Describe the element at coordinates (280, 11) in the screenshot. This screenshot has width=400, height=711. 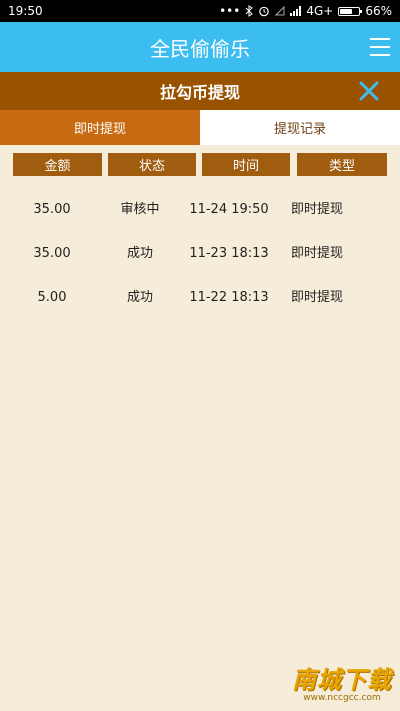
I see `no-signal-icon` at that location.